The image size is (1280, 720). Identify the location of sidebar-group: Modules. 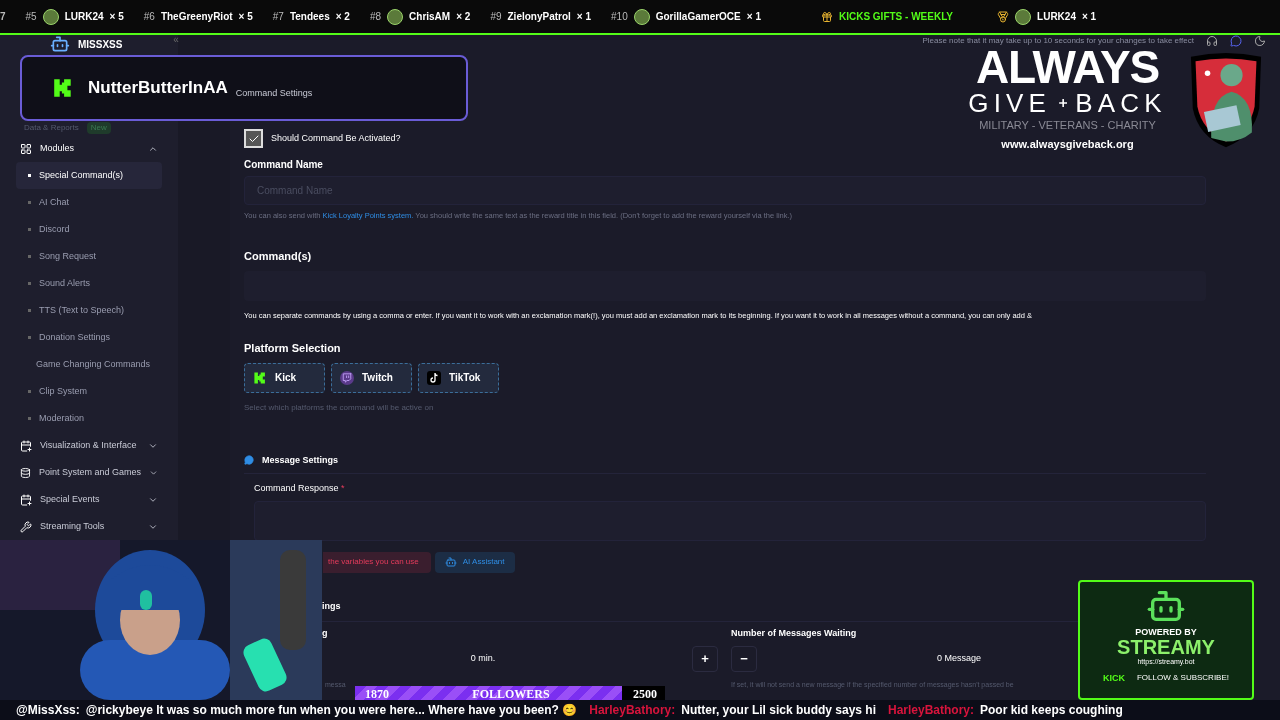
(89, 148).